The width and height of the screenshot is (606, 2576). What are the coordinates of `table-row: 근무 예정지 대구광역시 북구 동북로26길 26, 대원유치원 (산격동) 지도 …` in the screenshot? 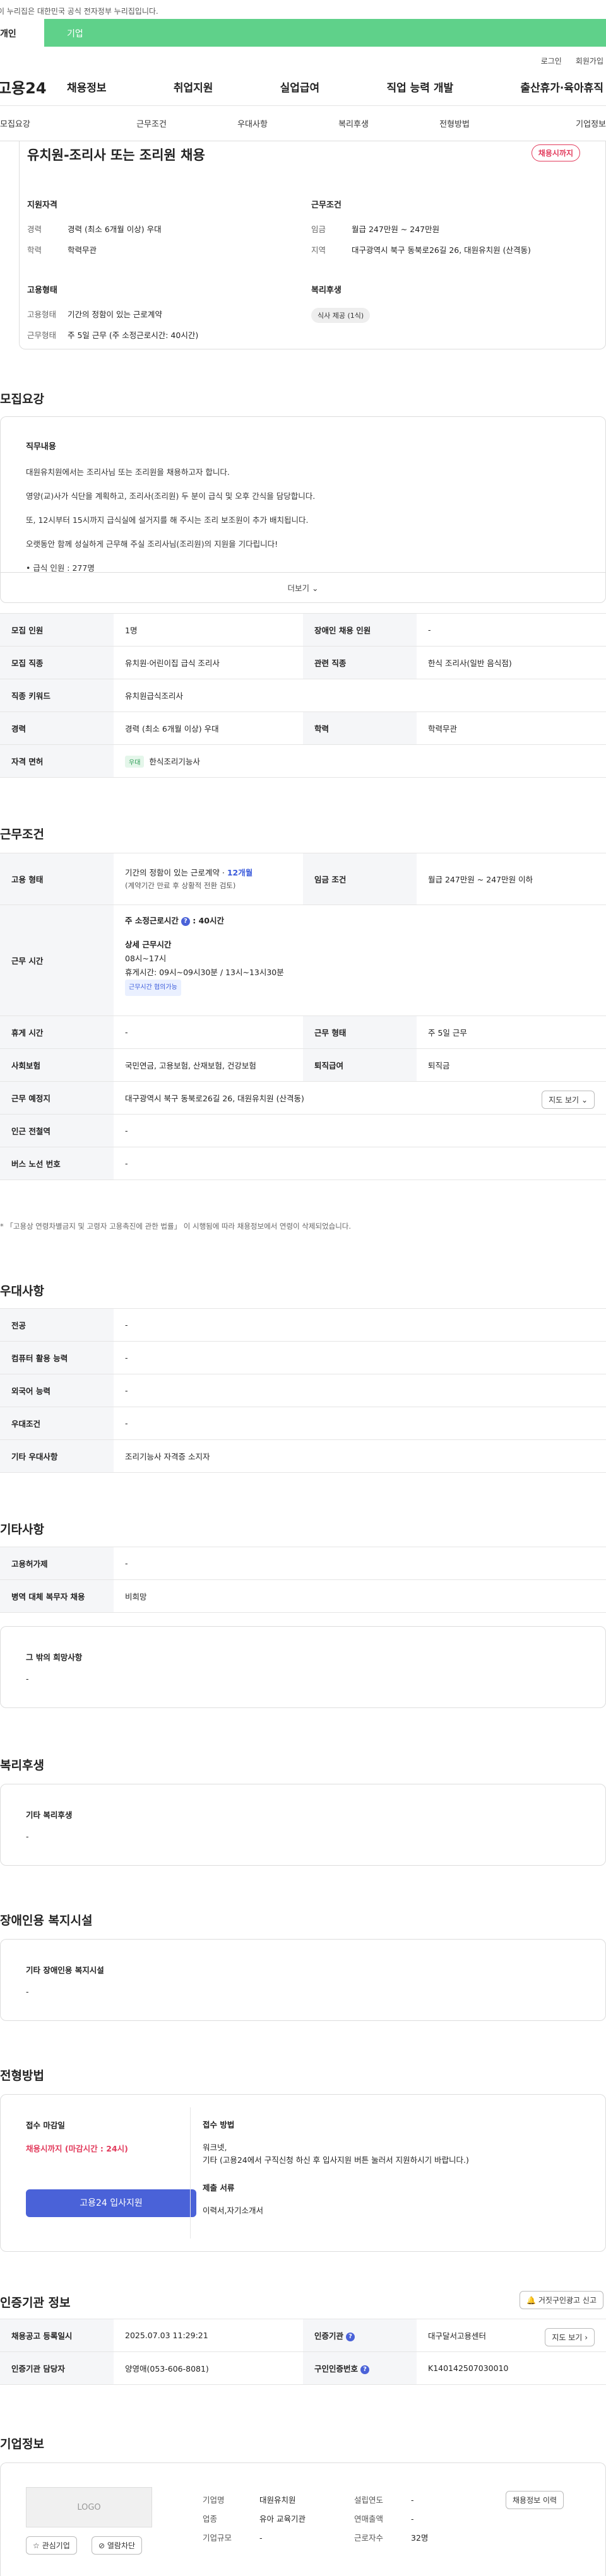 It's located at (303, 1098).